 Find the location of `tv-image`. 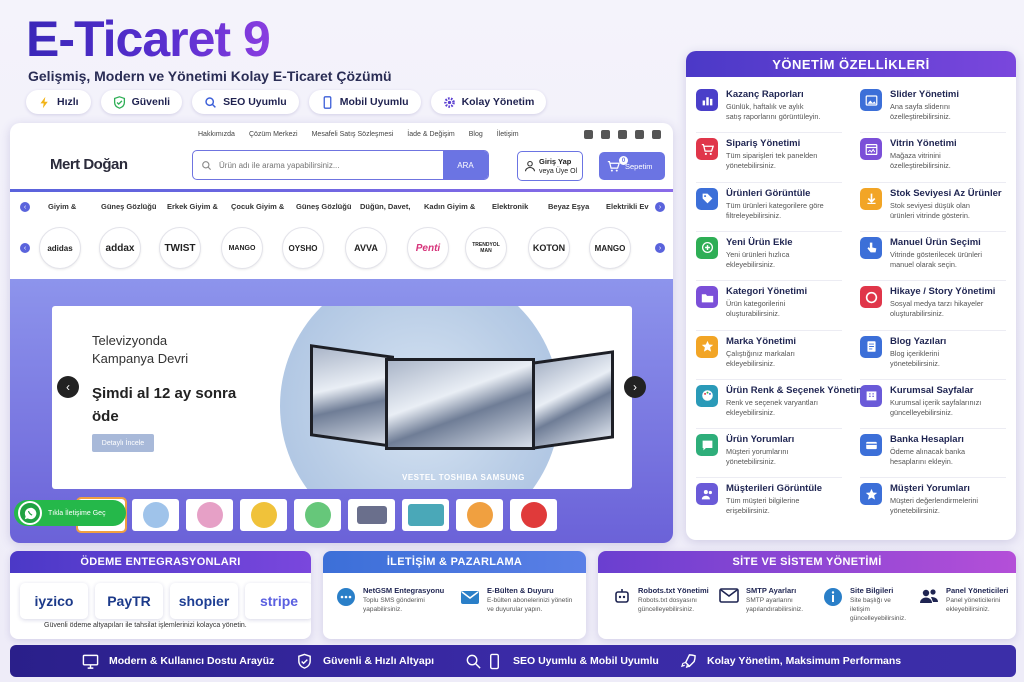

tv-image is located at coordinates (352, 396).